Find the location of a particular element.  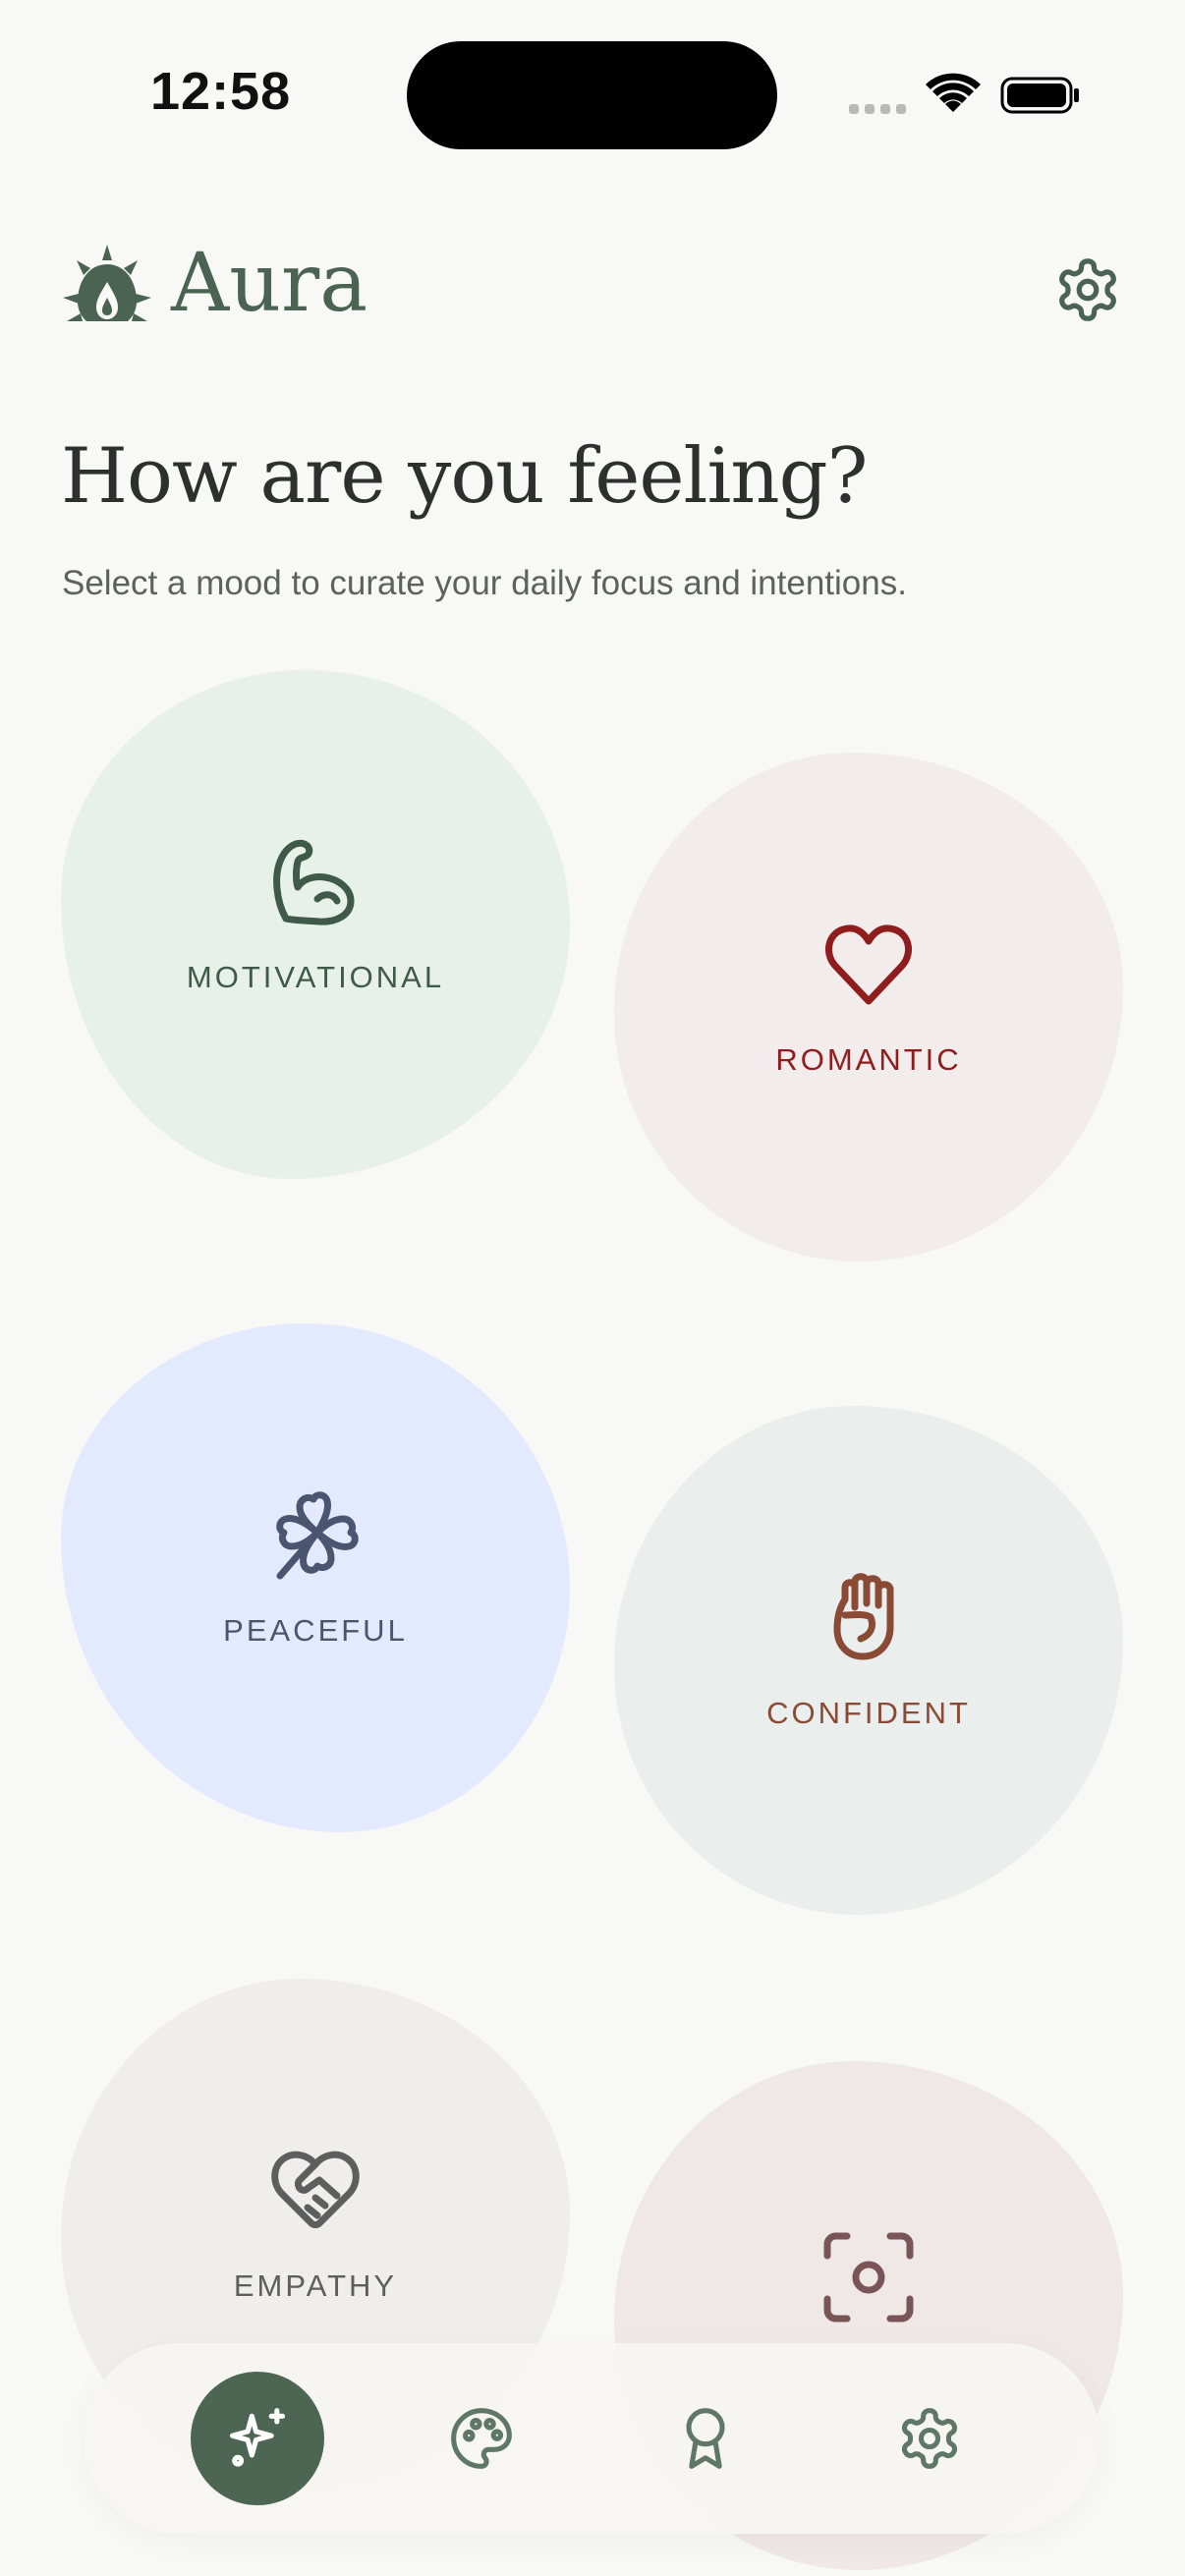

bottom-nav is located at coordinates (592, 2438).